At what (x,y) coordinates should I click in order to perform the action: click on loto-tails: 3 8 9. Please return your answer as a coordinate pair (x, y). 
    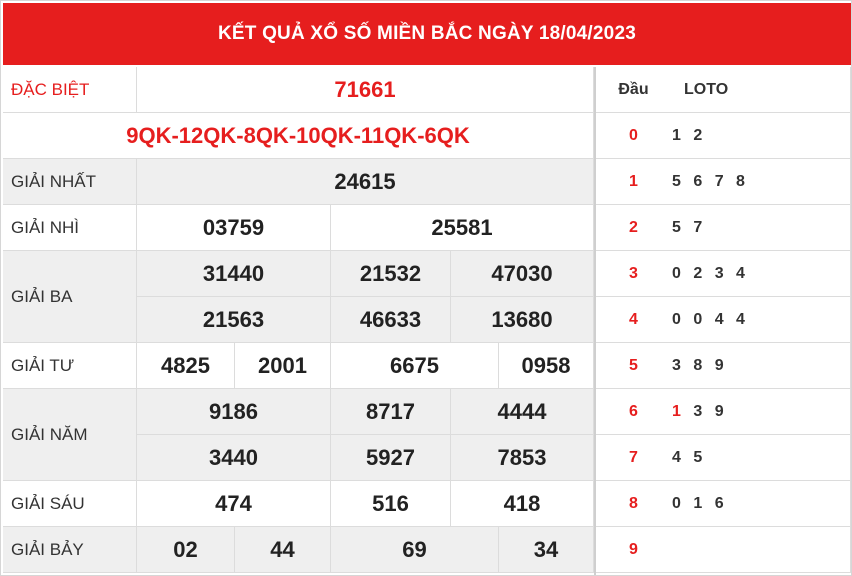
    Looking at the image, I should click on (723, 366).